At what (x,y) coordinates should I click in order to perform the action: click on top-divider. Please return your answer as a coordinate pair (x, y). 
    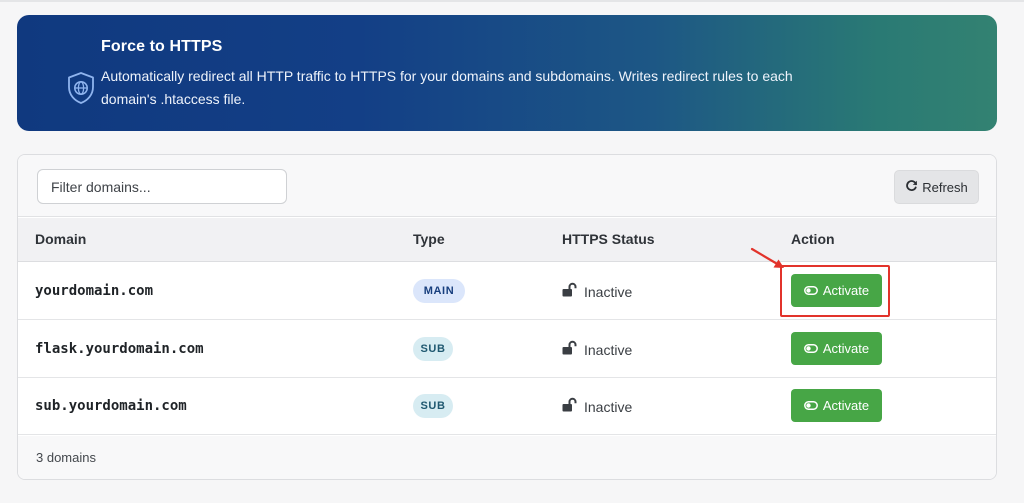
    Looking at the image, I should click on (512, 1).